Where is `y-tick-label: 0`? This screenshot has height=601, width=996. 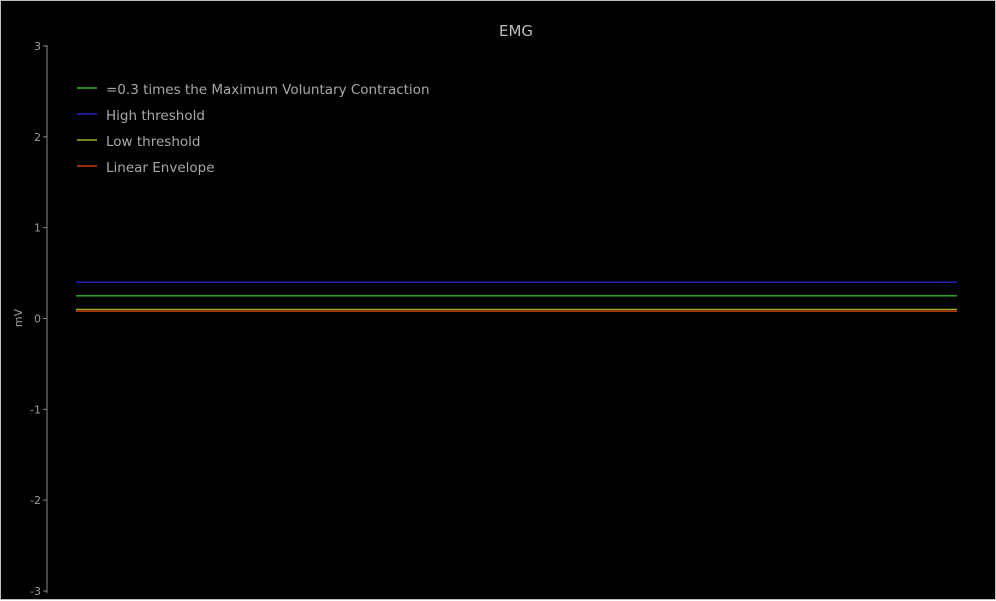 y-tick-label: 0 is located at coordinates (37, 319).